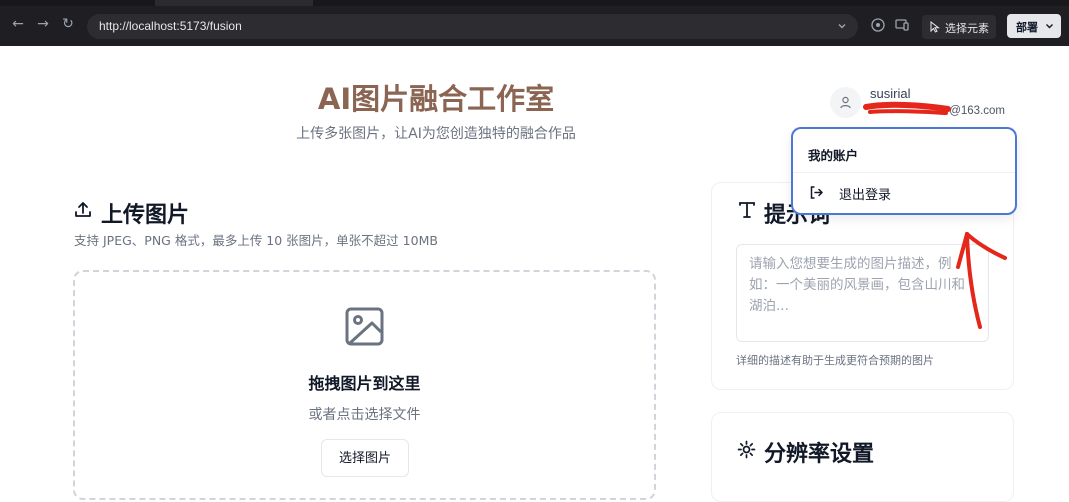 This screenshot has height=502, width=1069. What do you see at coordinates (878, 25) in the screenshot?
I see `compass-icon` at bounding box center [878, 25].